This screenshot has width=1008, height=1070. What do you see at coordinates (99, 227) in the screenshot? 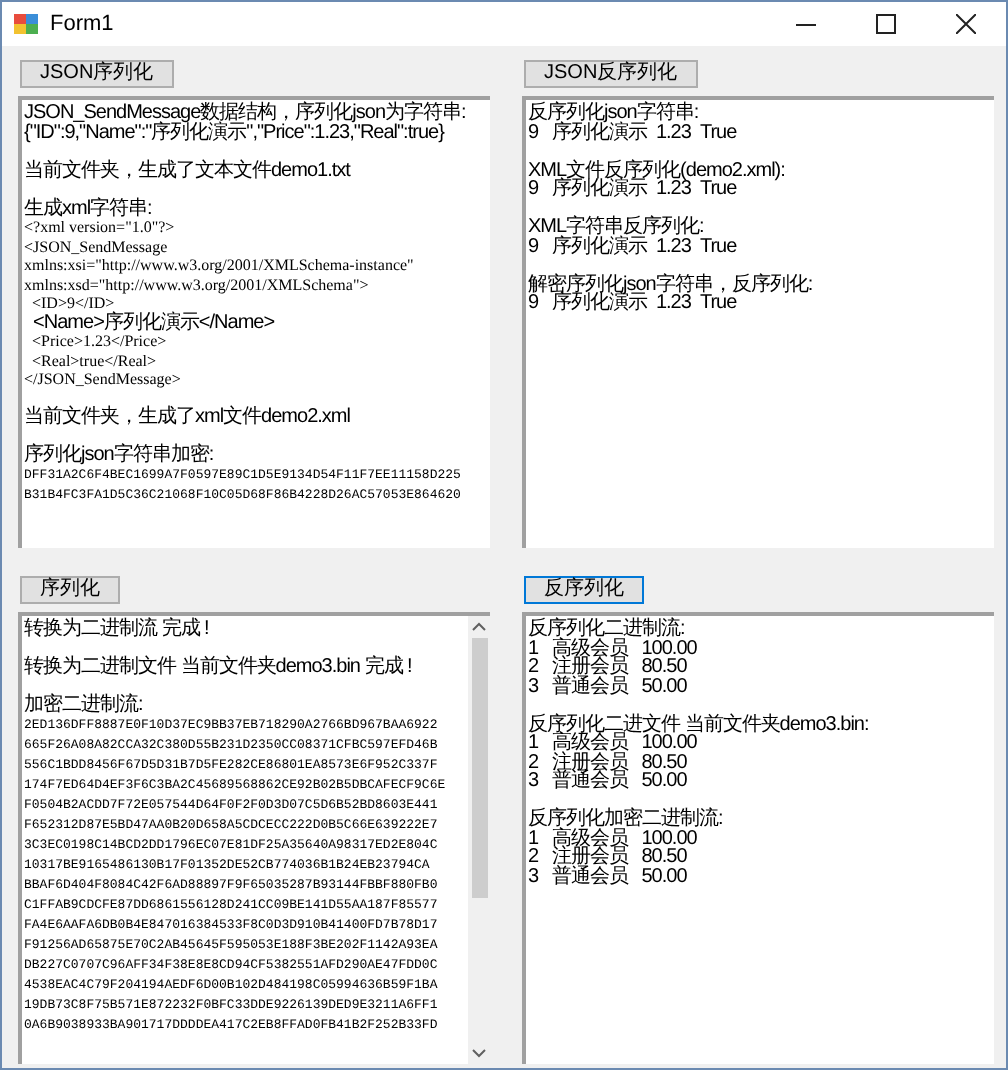
I see `output-line: <?xml version="1.0"?>` at bounding box center [99, 227].